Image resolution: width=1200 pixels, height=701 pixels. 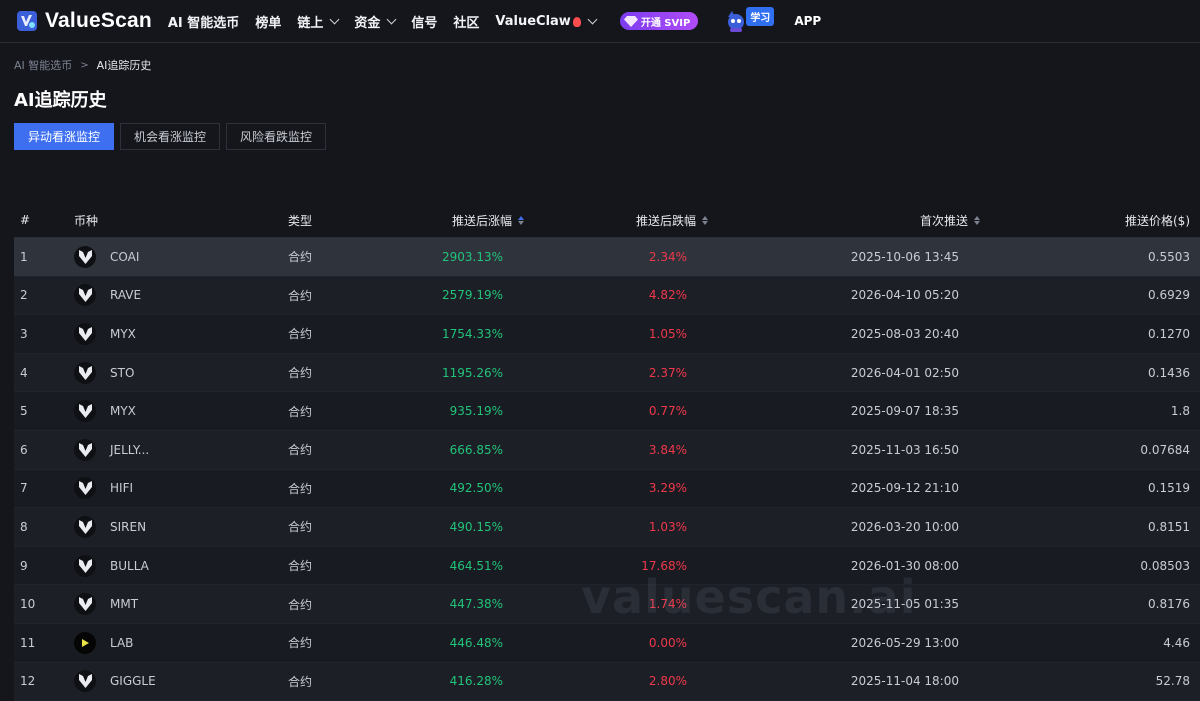 I want to click on breadcrumb-parent: AI 智能选币, so click(x=43, y=65).